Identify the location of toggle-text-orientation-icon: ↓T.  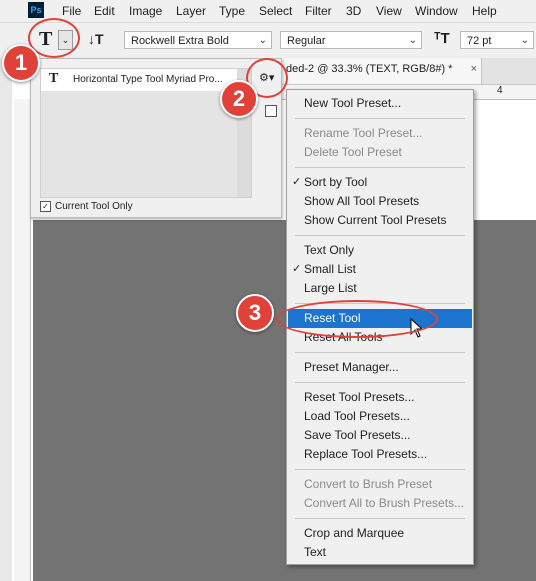
(99, 40).